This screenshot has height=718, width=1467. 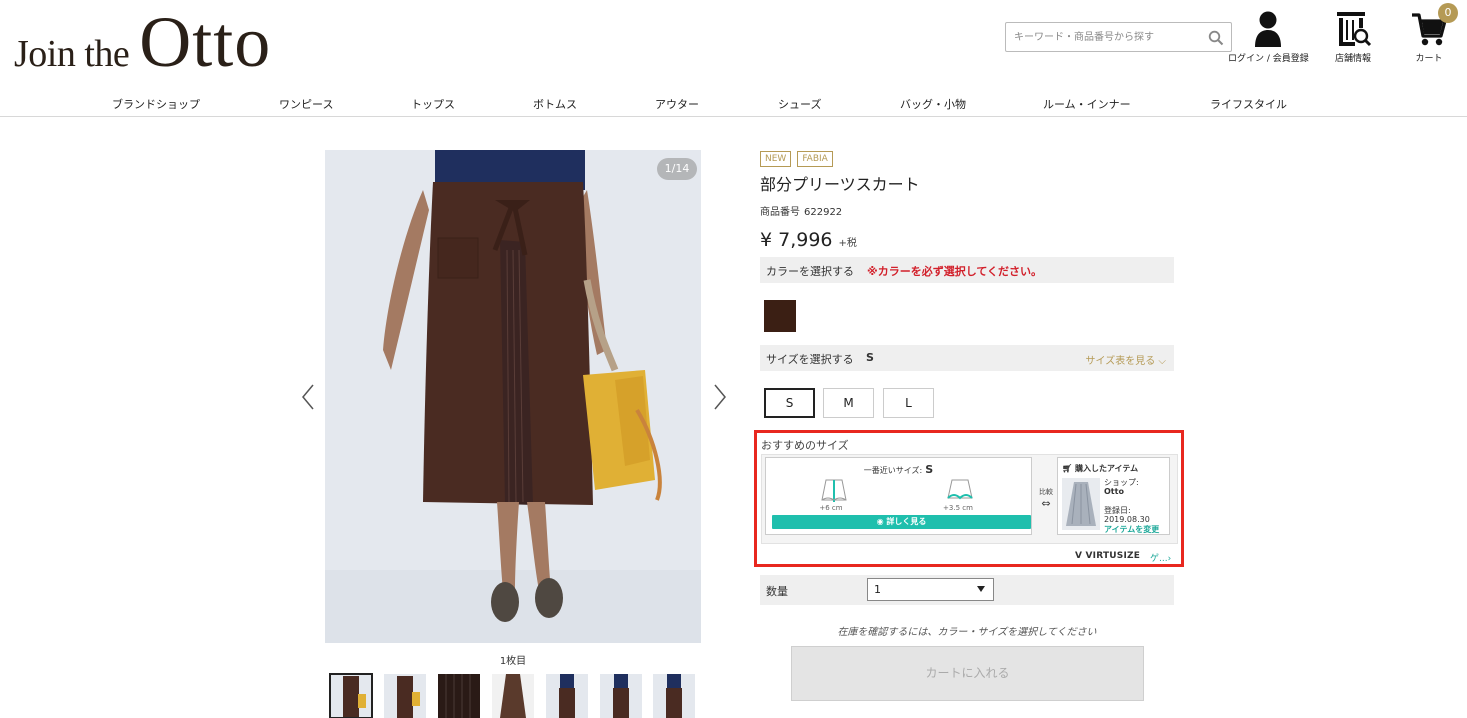 I want to click on brand-tag: FABIA, so click(x=815, y=159).